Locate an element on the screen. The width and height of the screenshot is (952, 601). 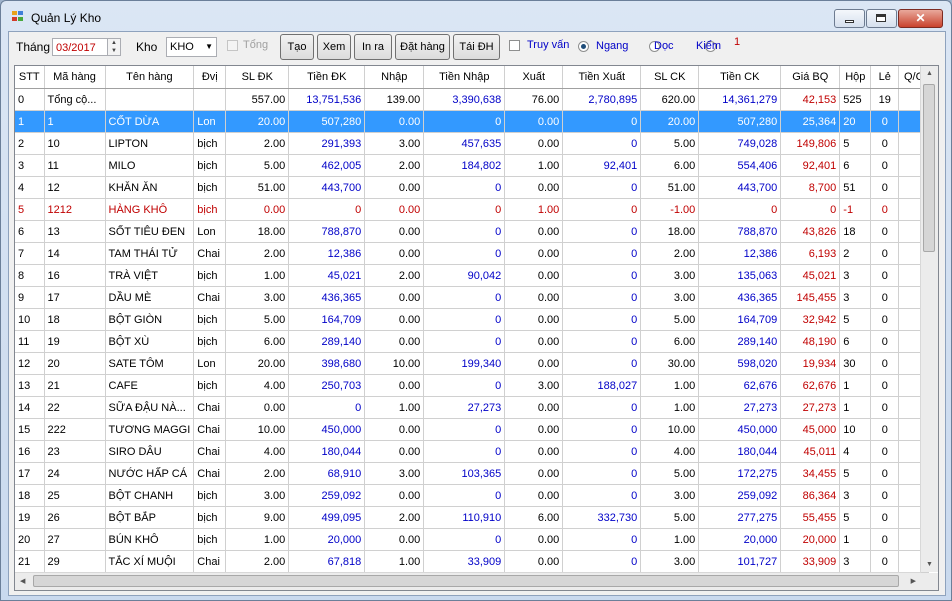
table-cell: 24 is located at coordinates (75, 473).